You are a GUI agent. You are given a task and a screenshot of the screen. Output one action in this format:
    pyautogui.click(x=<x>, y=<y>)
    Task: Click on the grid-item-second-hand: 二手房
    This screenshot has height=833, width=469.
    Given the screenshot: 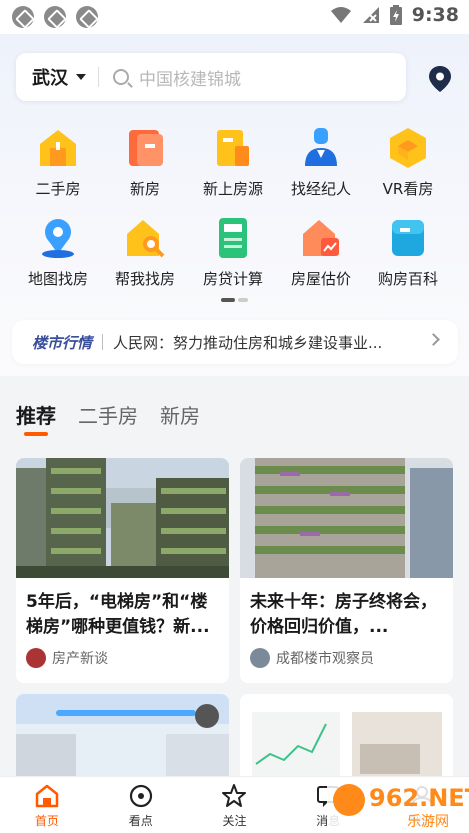 What is the action you would take?
    pyautogui.click(x=58, y=162)
    